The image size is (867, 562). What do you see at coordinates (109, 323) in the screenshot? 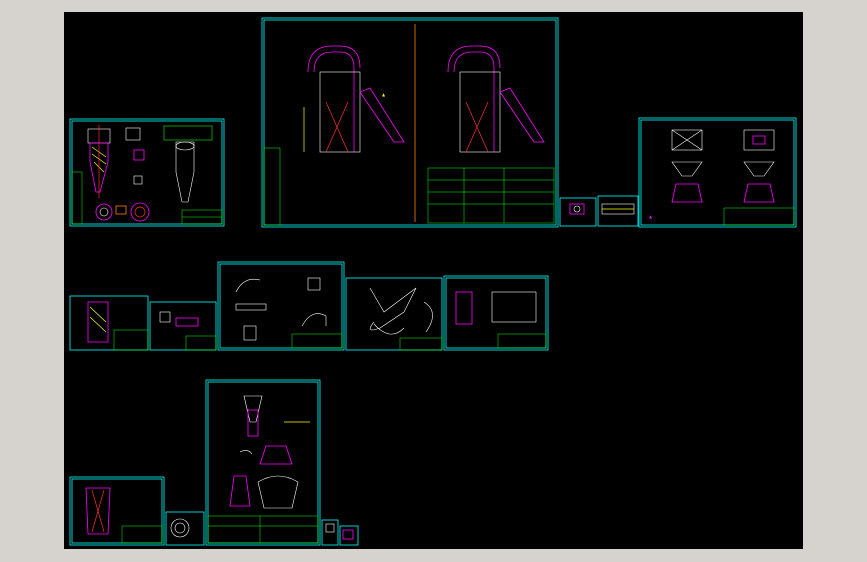
I see `sheet-inlet-pipe-detail` at bounding box center [109, 323].